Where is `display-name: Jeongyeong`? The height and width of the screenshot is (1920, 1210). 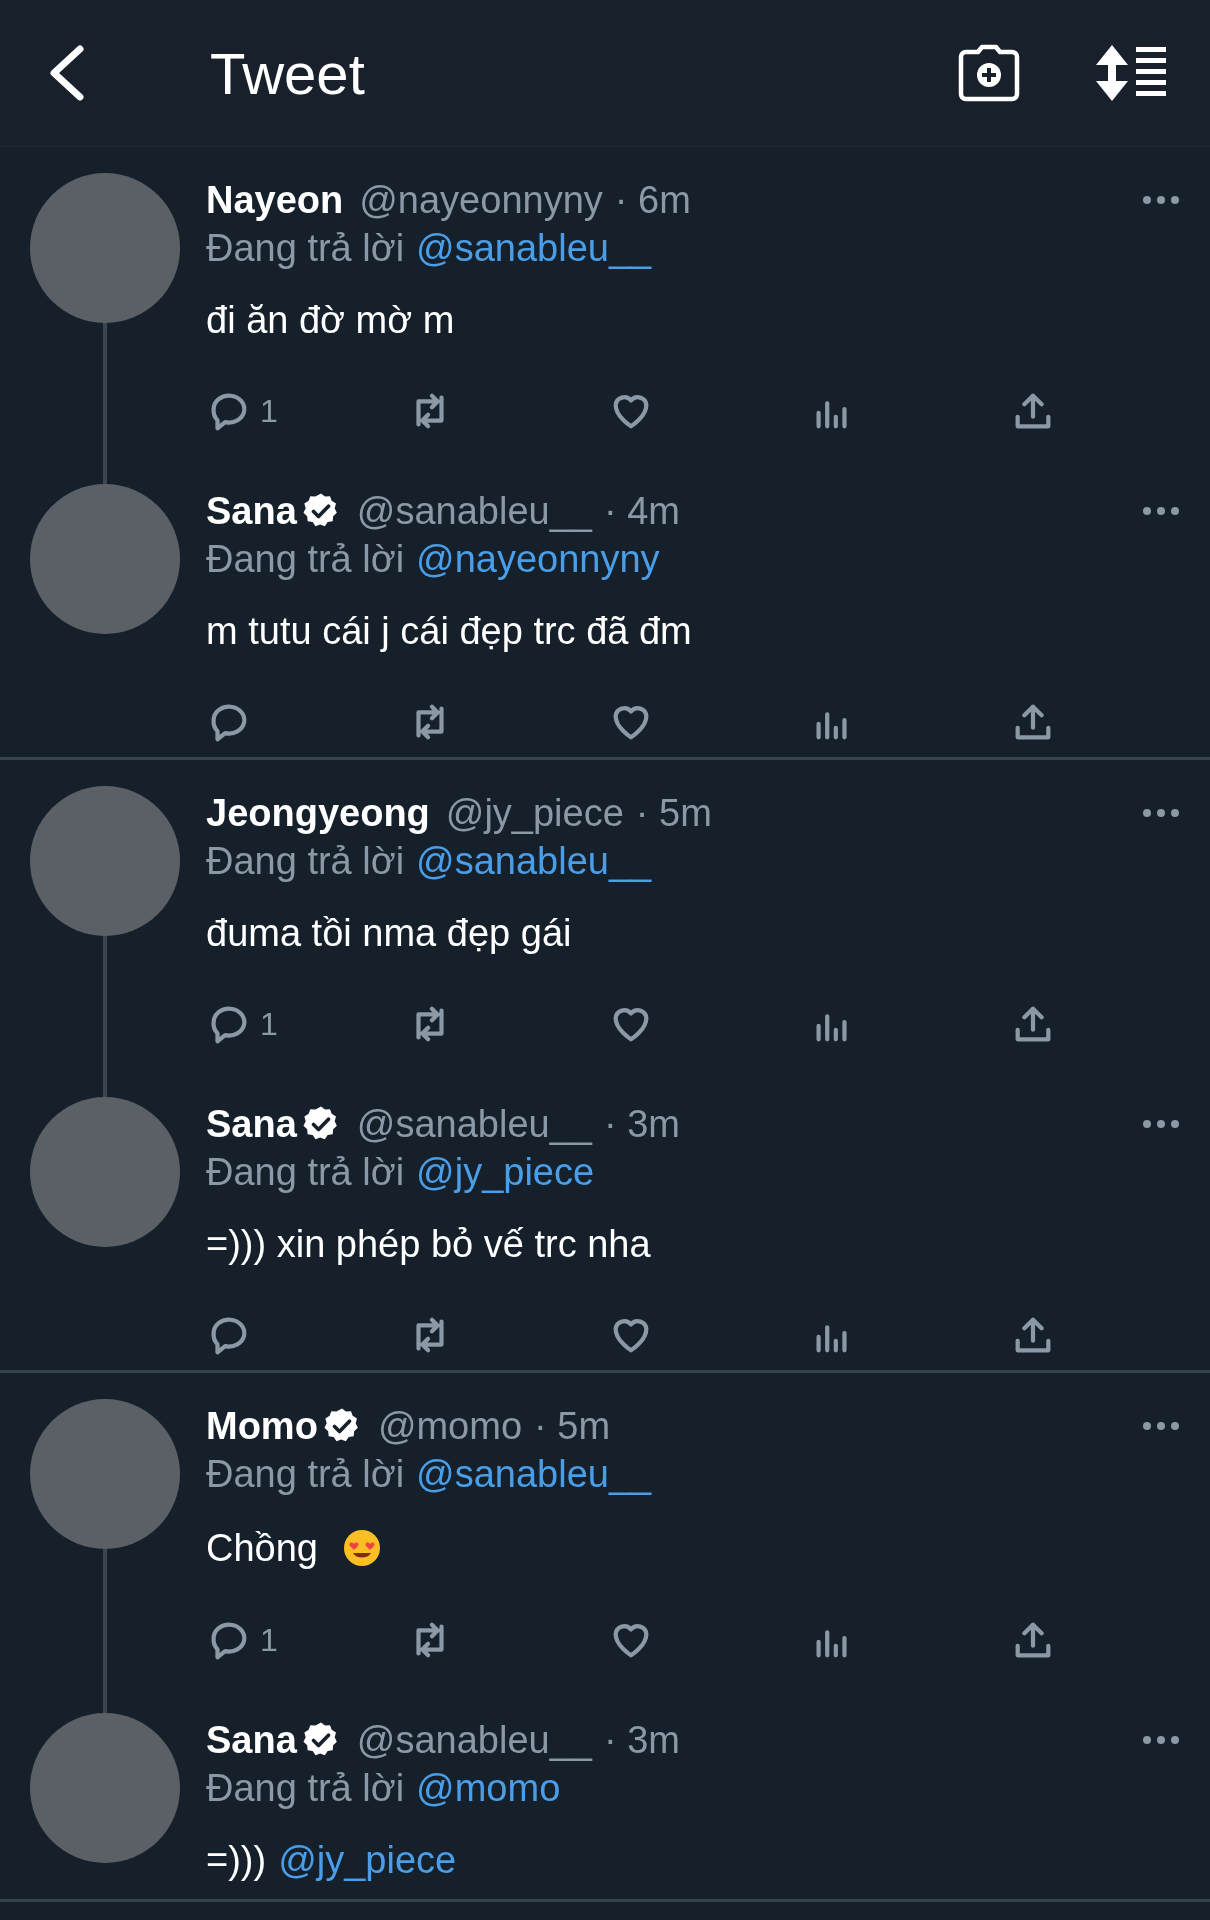
display-name: Jeongyeong is located at coordinates (318, 813).